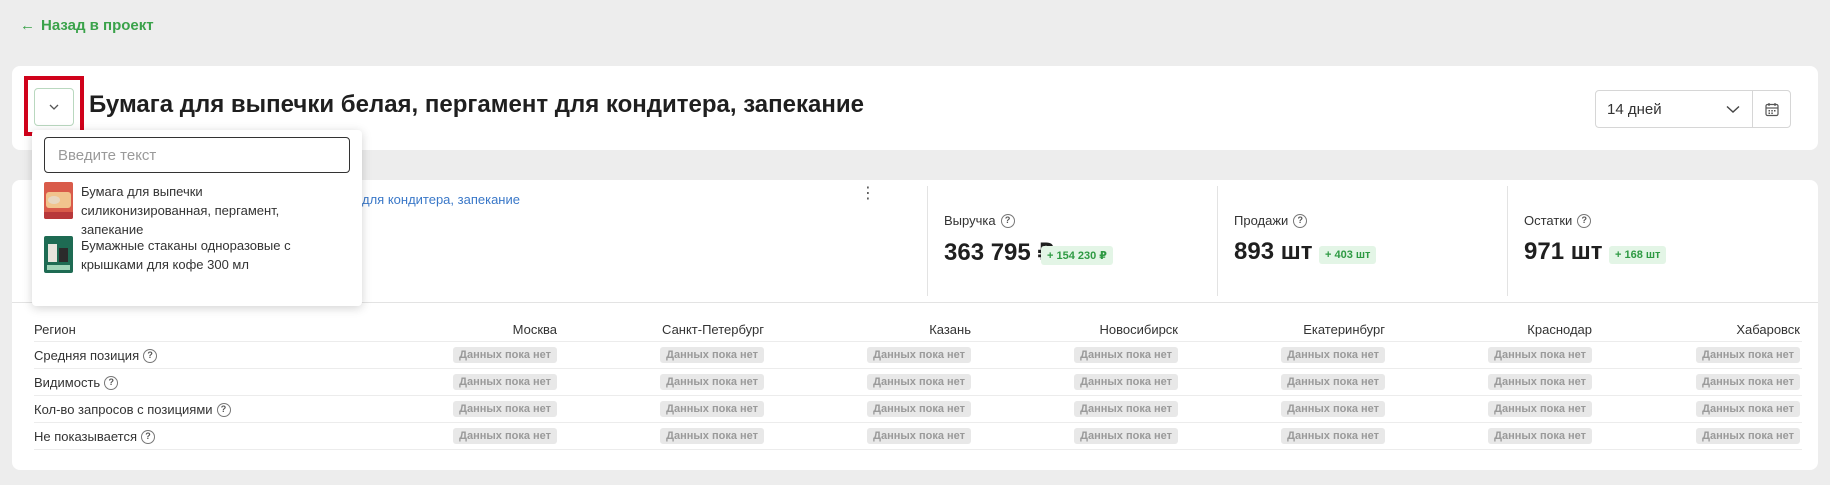 The height and width of the screenshot is (485, 1830). I want to click on column-header: Екатеринбург, so click(1344, 329).